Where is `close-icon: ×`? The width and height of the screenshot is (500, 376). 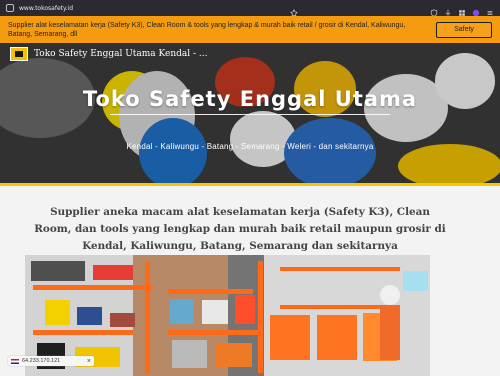 close-icon: × is located at coordinates (89, 361).